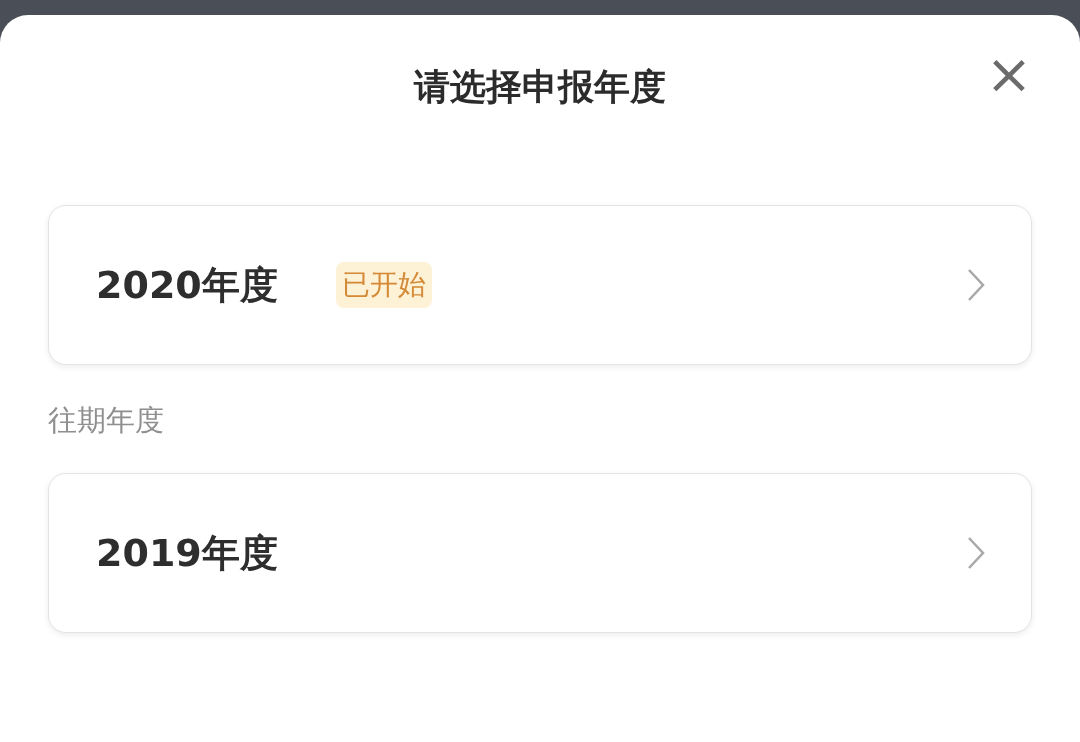  Describe the element at coordinates (540, 86) in the screenshot. I see `sheet-title: 请选择申报年度` at that location.